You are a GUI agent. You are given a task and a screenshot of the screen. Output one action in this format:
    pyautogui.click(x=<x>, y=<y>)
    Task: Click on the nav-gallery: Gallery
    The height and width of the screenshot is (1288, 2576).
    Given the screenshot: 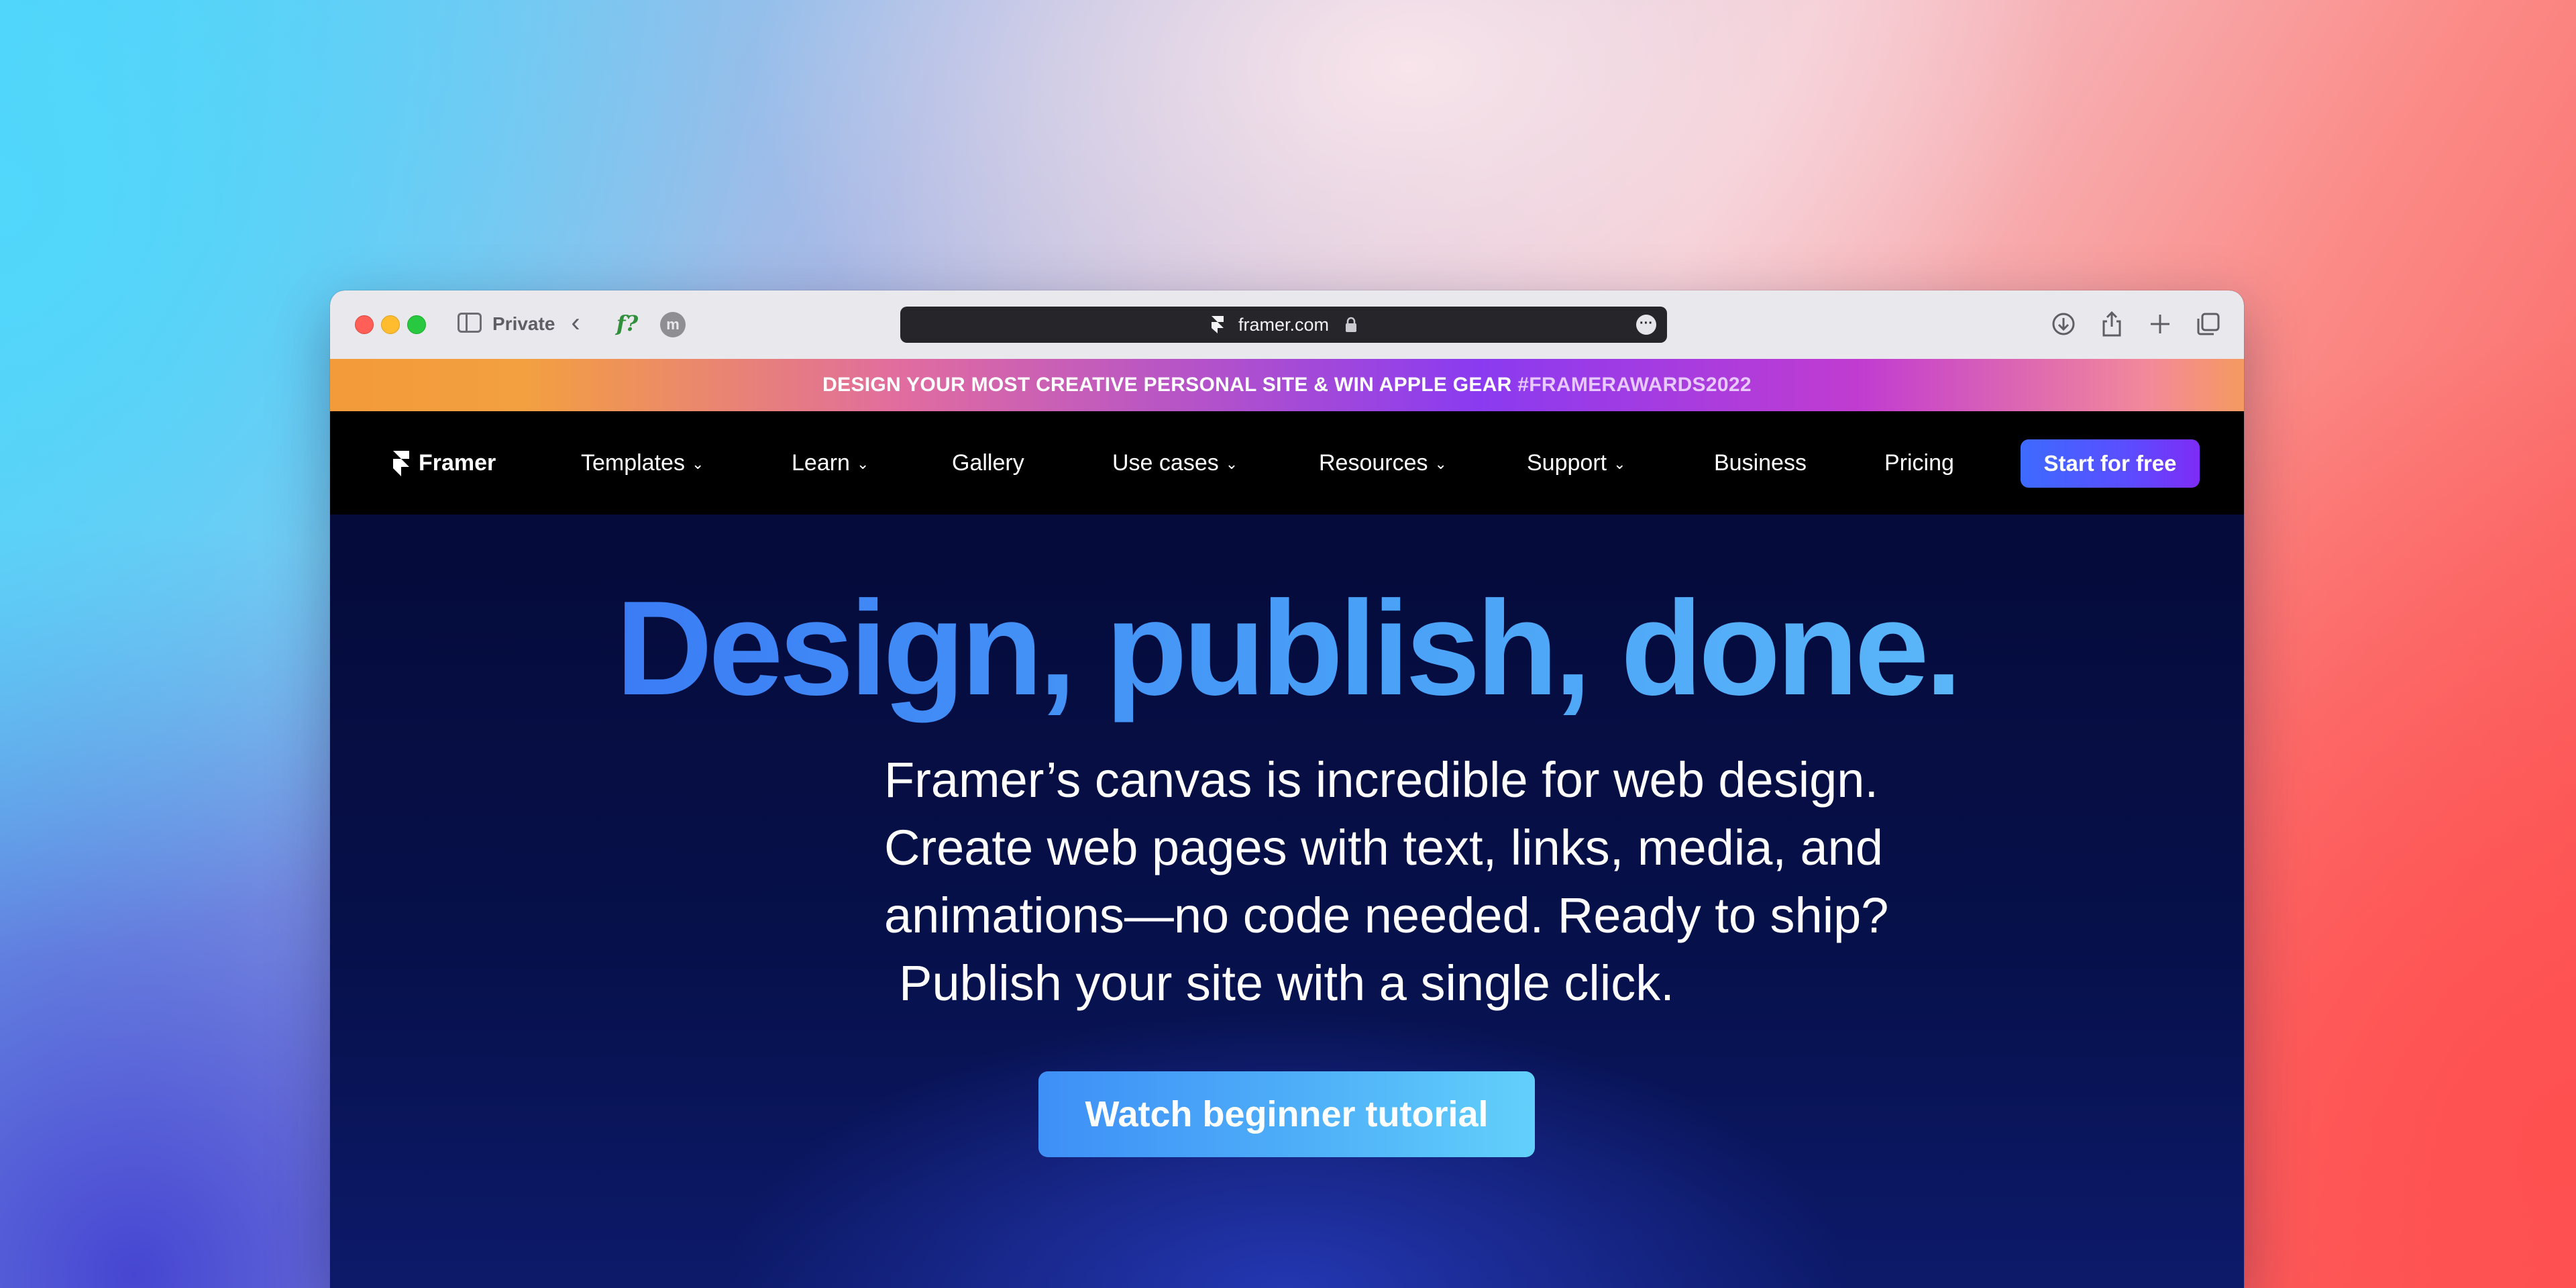 What is the action you would take?
    pyautogui.click(x=988, y=463)
    